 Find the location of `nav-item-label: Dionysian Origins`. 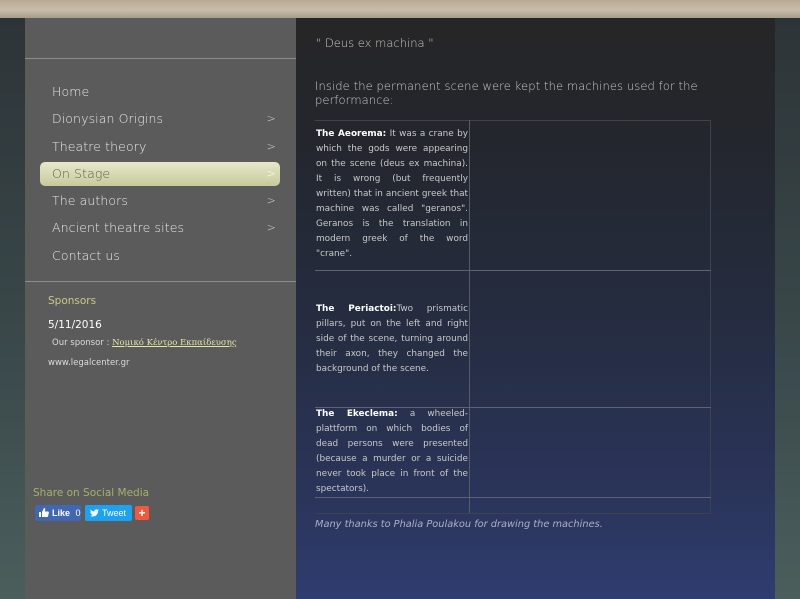

nav-item-label: Dionysian Origins is located at coordinates (108, 119).